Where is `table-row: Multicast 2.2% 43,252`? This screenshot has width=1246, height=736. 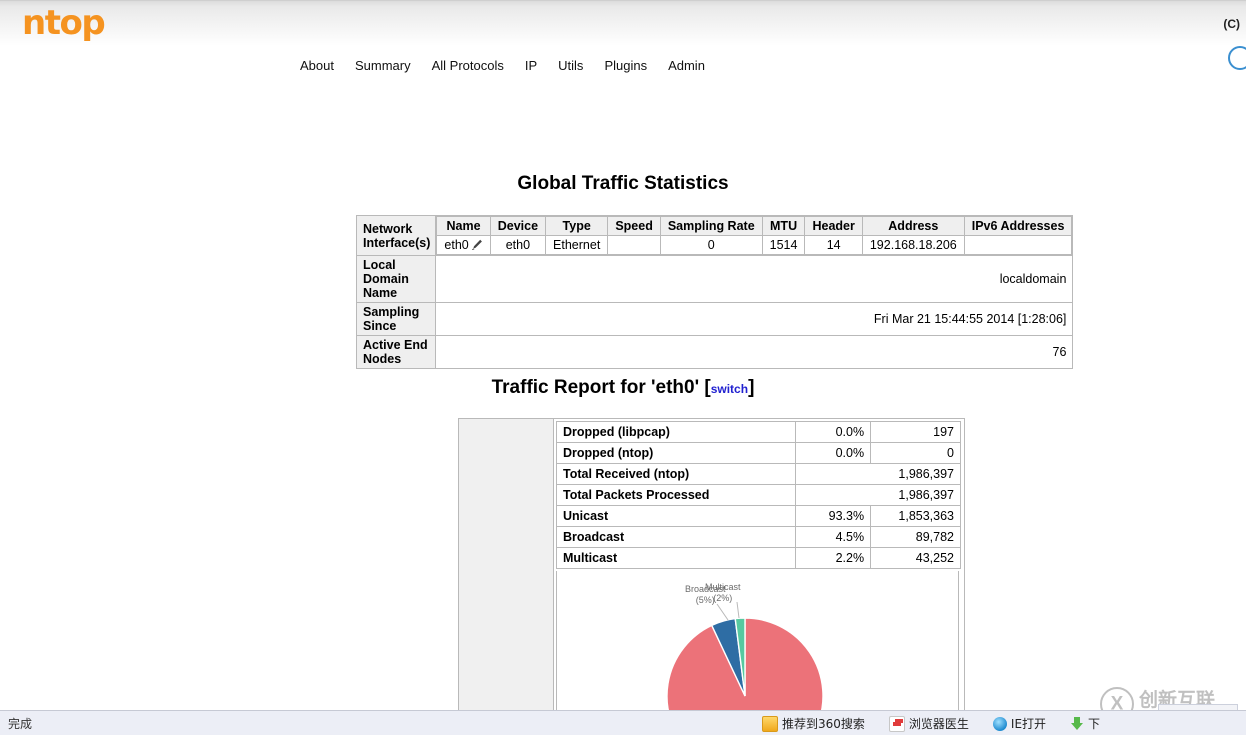
table-row: Multicast 2.2% 43,252 is located at coordinates (758, 558).